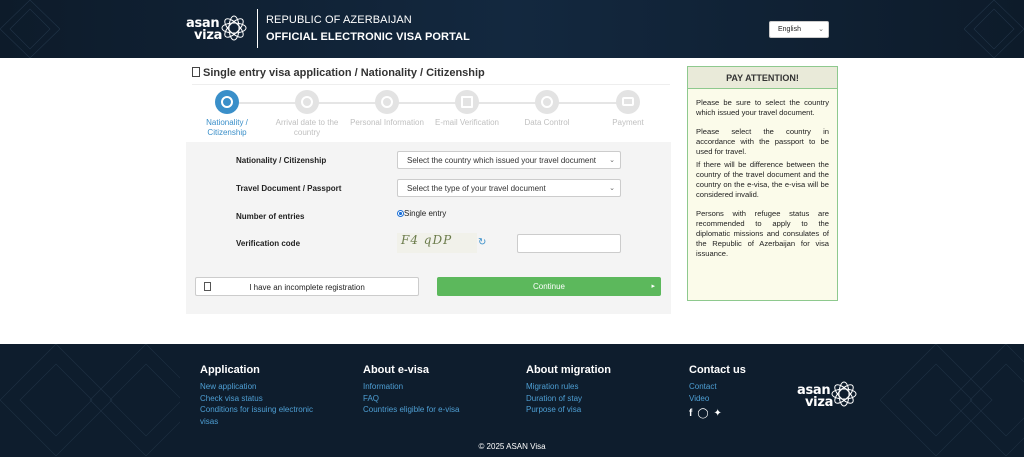 This screenshot has width=1024, height=457. I want to click on step-label: E-mail Verification, so click(467, 122).